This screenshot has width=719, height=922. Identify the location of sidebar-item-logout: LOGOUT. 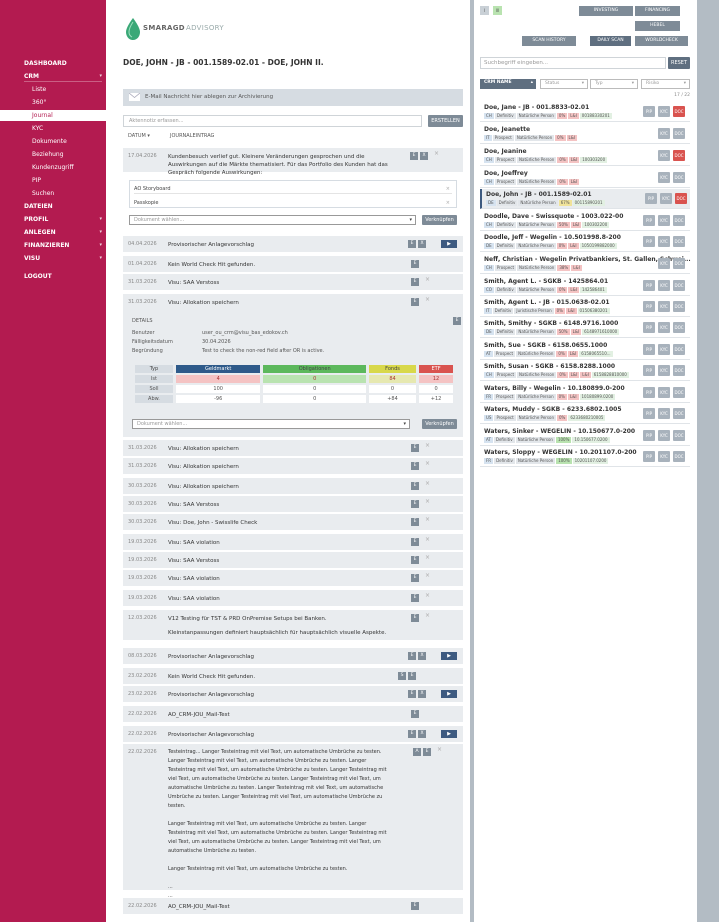
(53, 276).